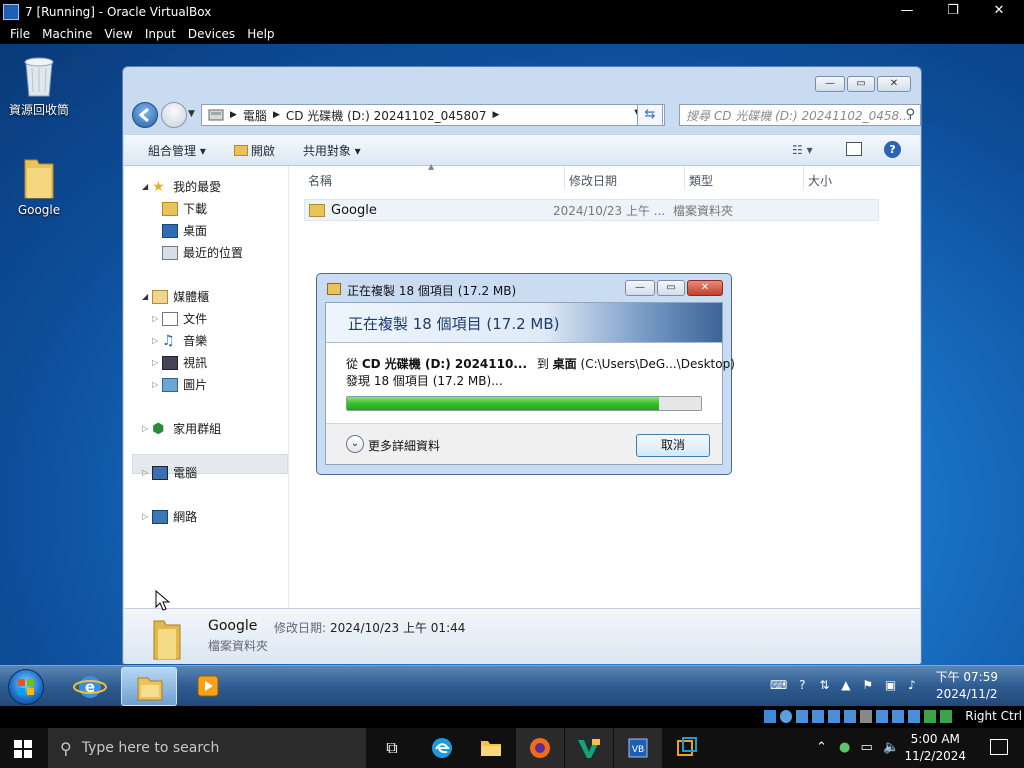  What do you see at coordinates (254, 150) in the screenshot?
I see `open-button: 開啟` at bounding box center [254, 150].